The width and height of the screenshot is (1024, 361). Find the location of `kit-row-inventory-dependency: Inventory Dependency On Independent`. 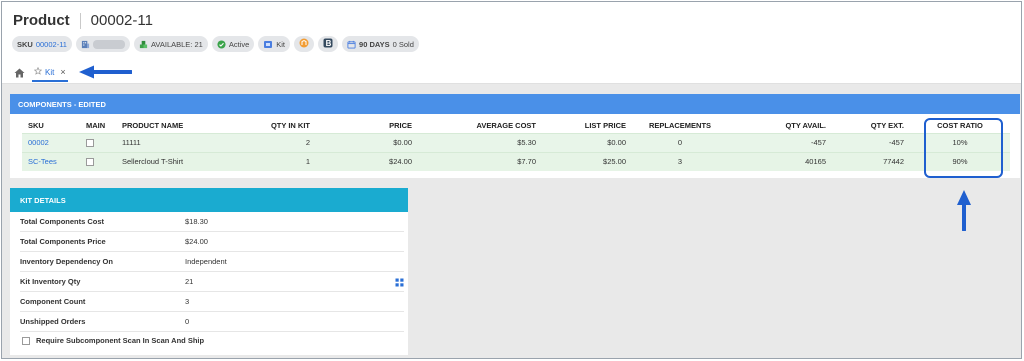

kit-row-inventory-dependency: Inventory Dependency On Independent is located at coordinates (212, 262).